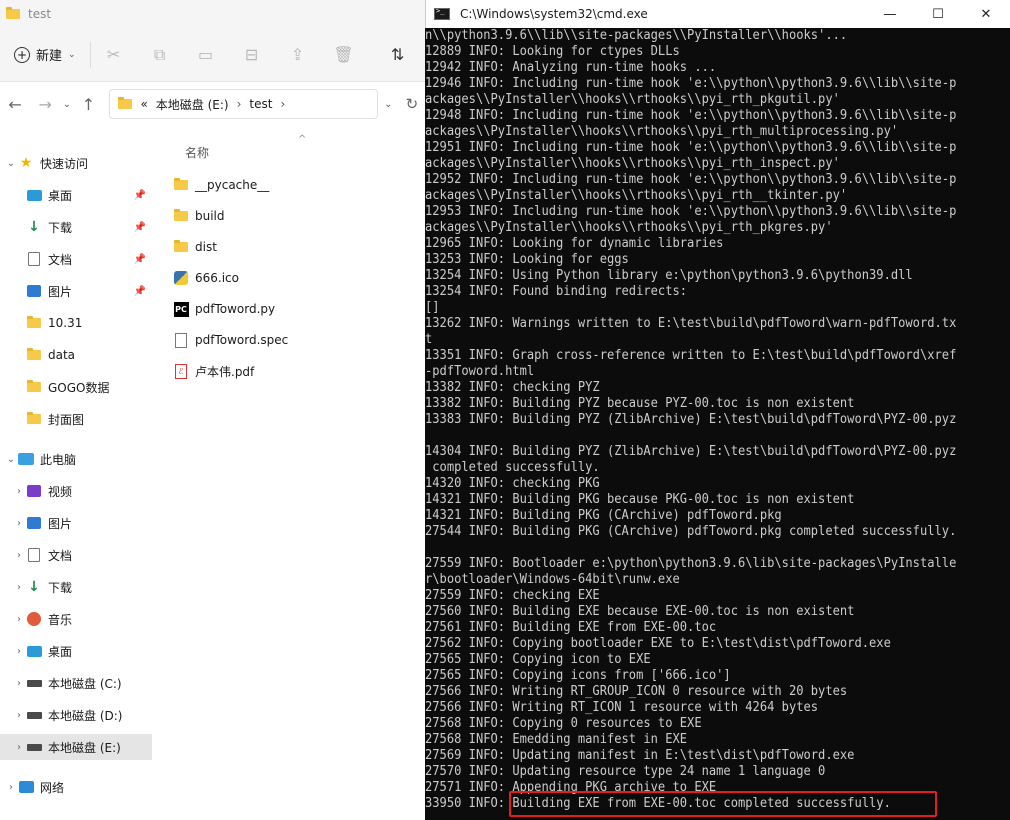 The height and width of the screenshot is (820, 1010). I want to click on sidebar-item: › 本地磁盘 (C:), so click(76, 683).